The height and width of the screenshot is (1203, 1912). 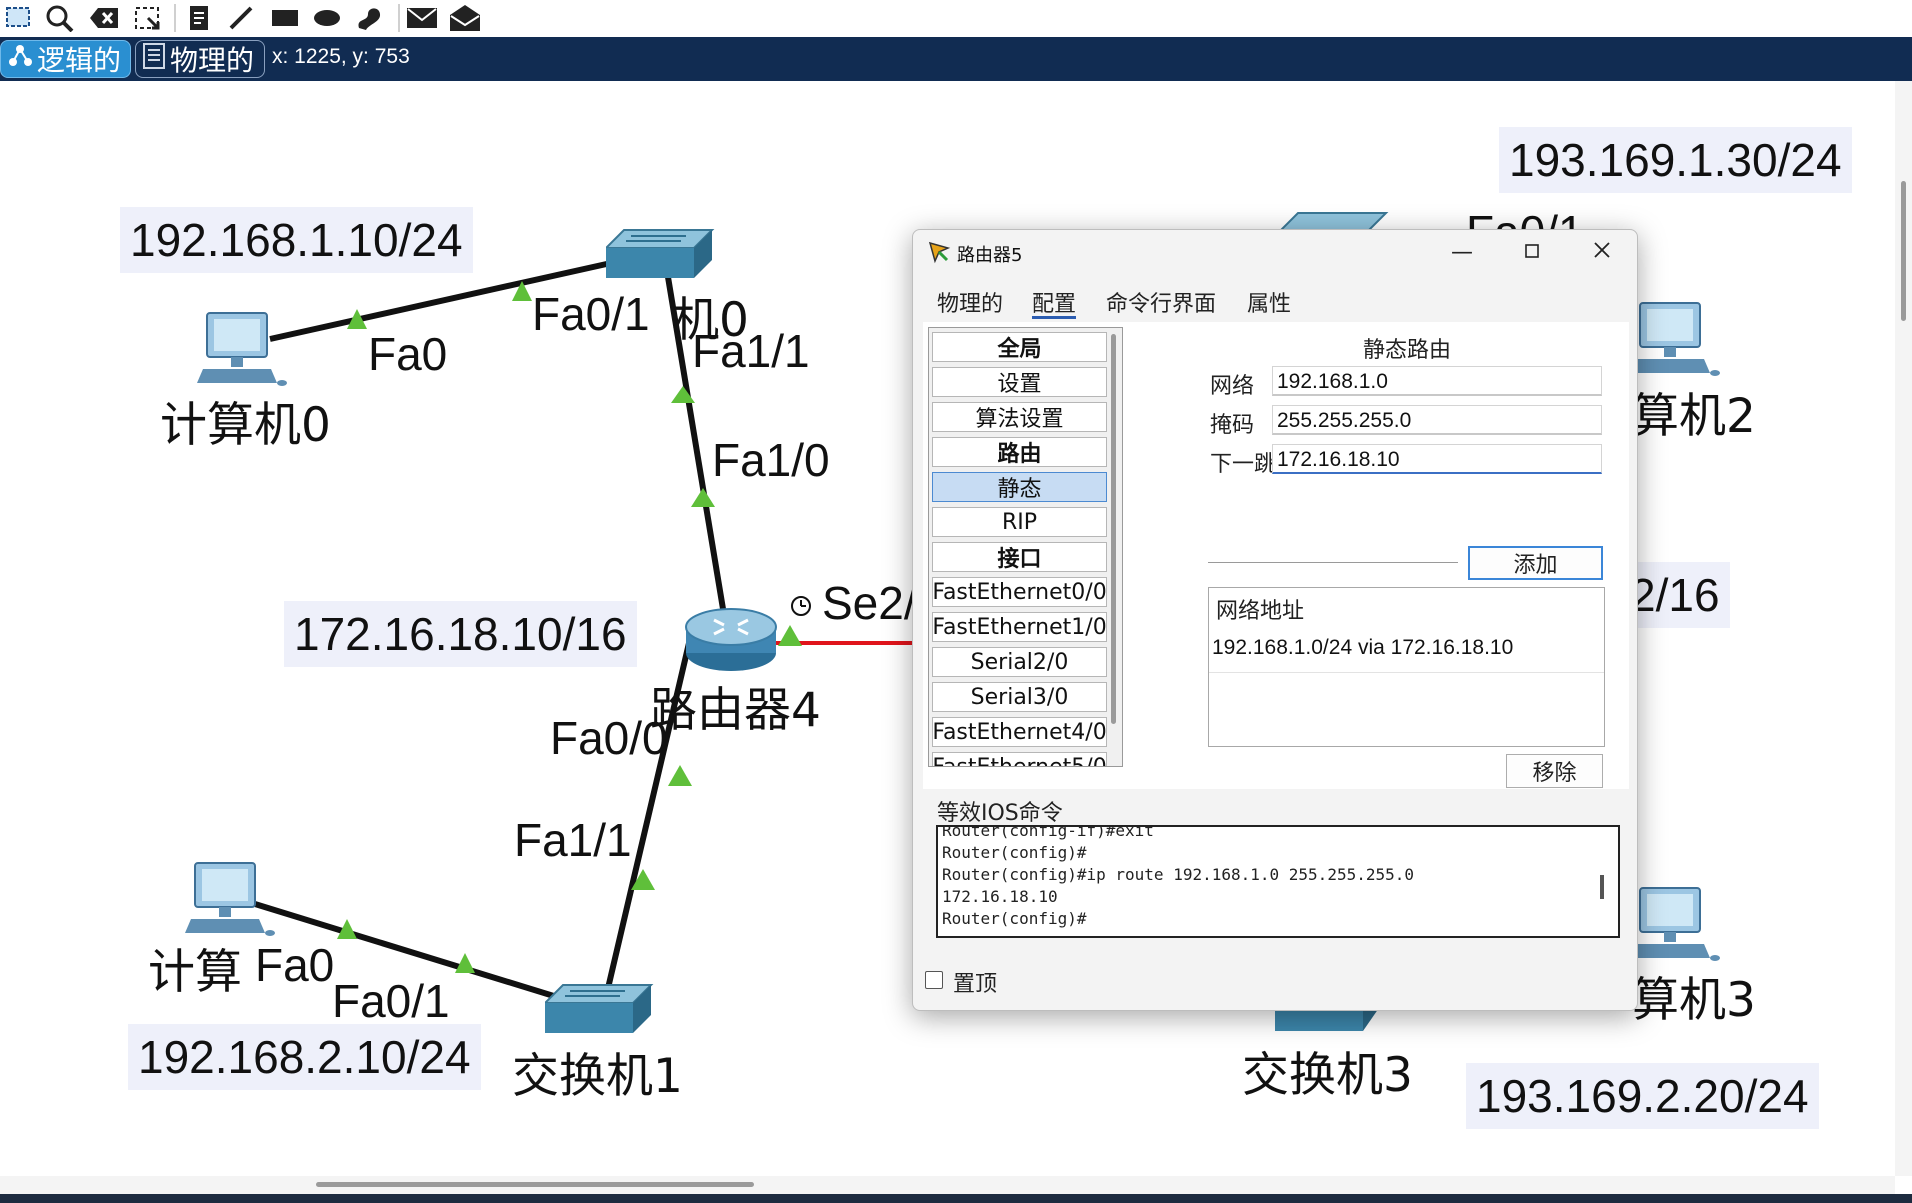 I want to click on nav-fastethernet1-0: FastEthernet1/0, so click(x=1019, y=627).